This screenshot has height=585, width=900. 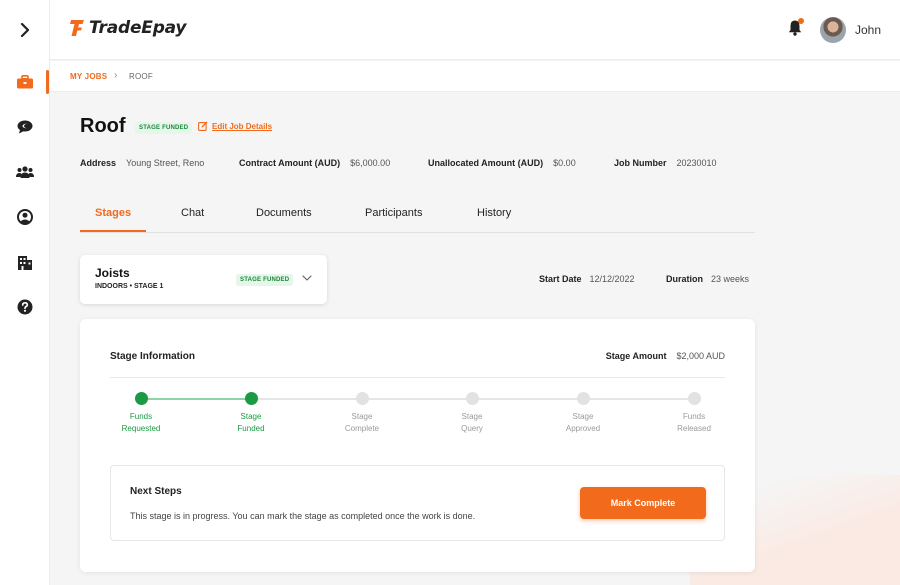 What do you see at coordinates (643, 503) in the screenshot?
I see `mark-complete-button: Mark Complete` at bounding box center [643, 503].